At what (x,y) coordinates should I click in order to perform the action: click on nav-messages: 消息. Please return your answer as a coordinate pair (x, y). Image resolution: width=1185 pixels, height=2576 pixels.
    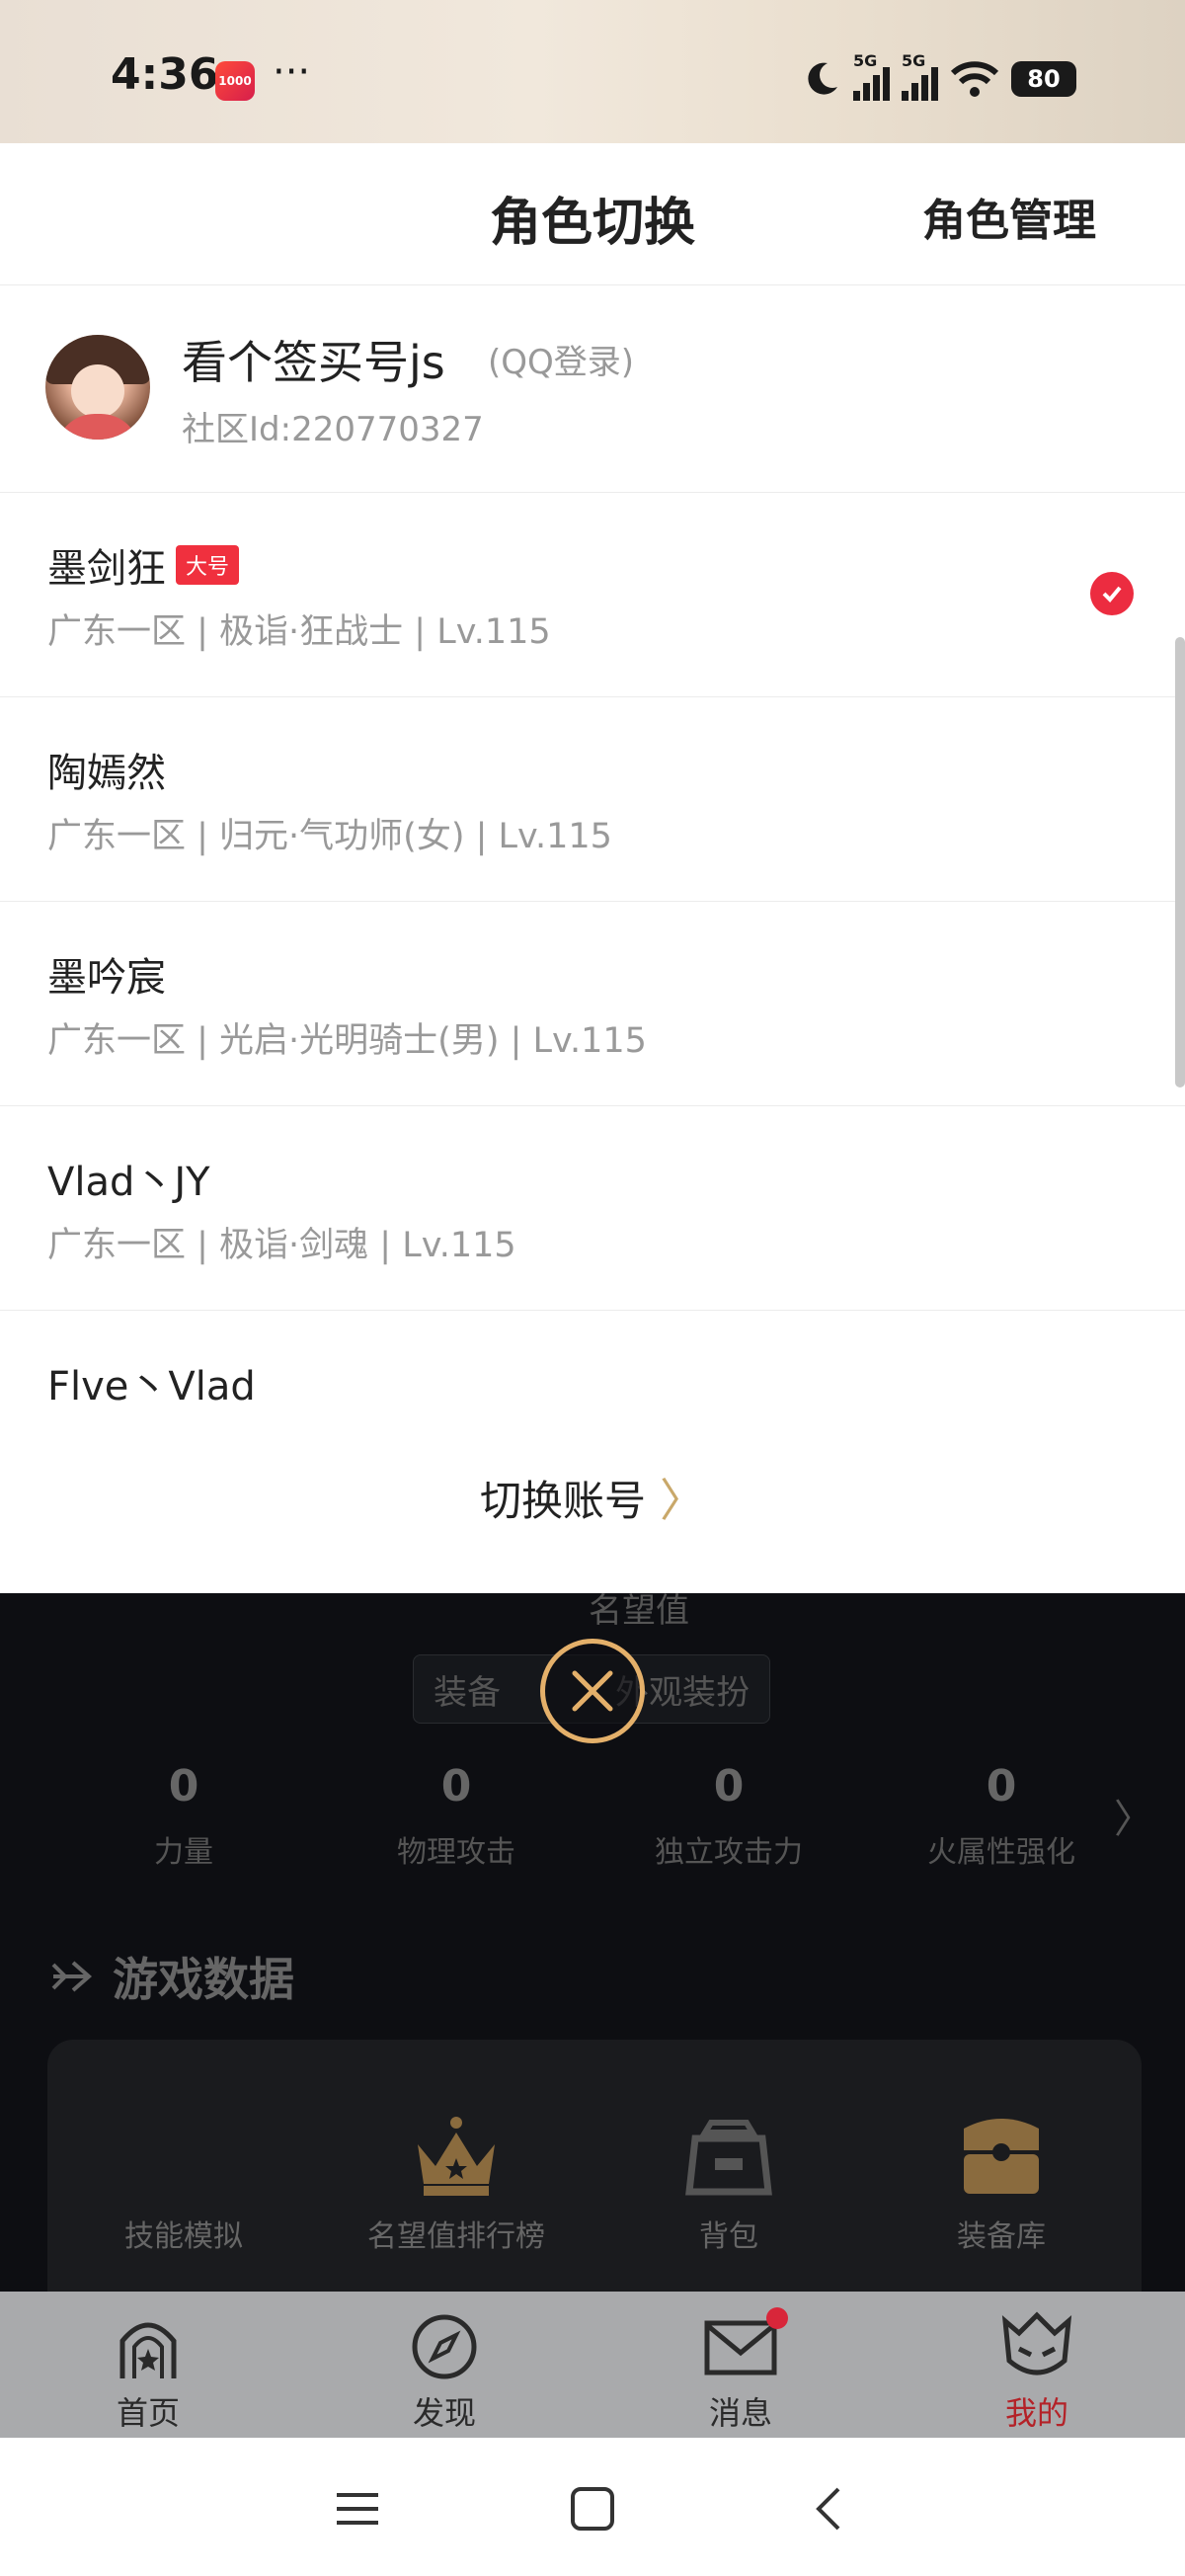
    Looking at the image, I should click on (740, 2365).